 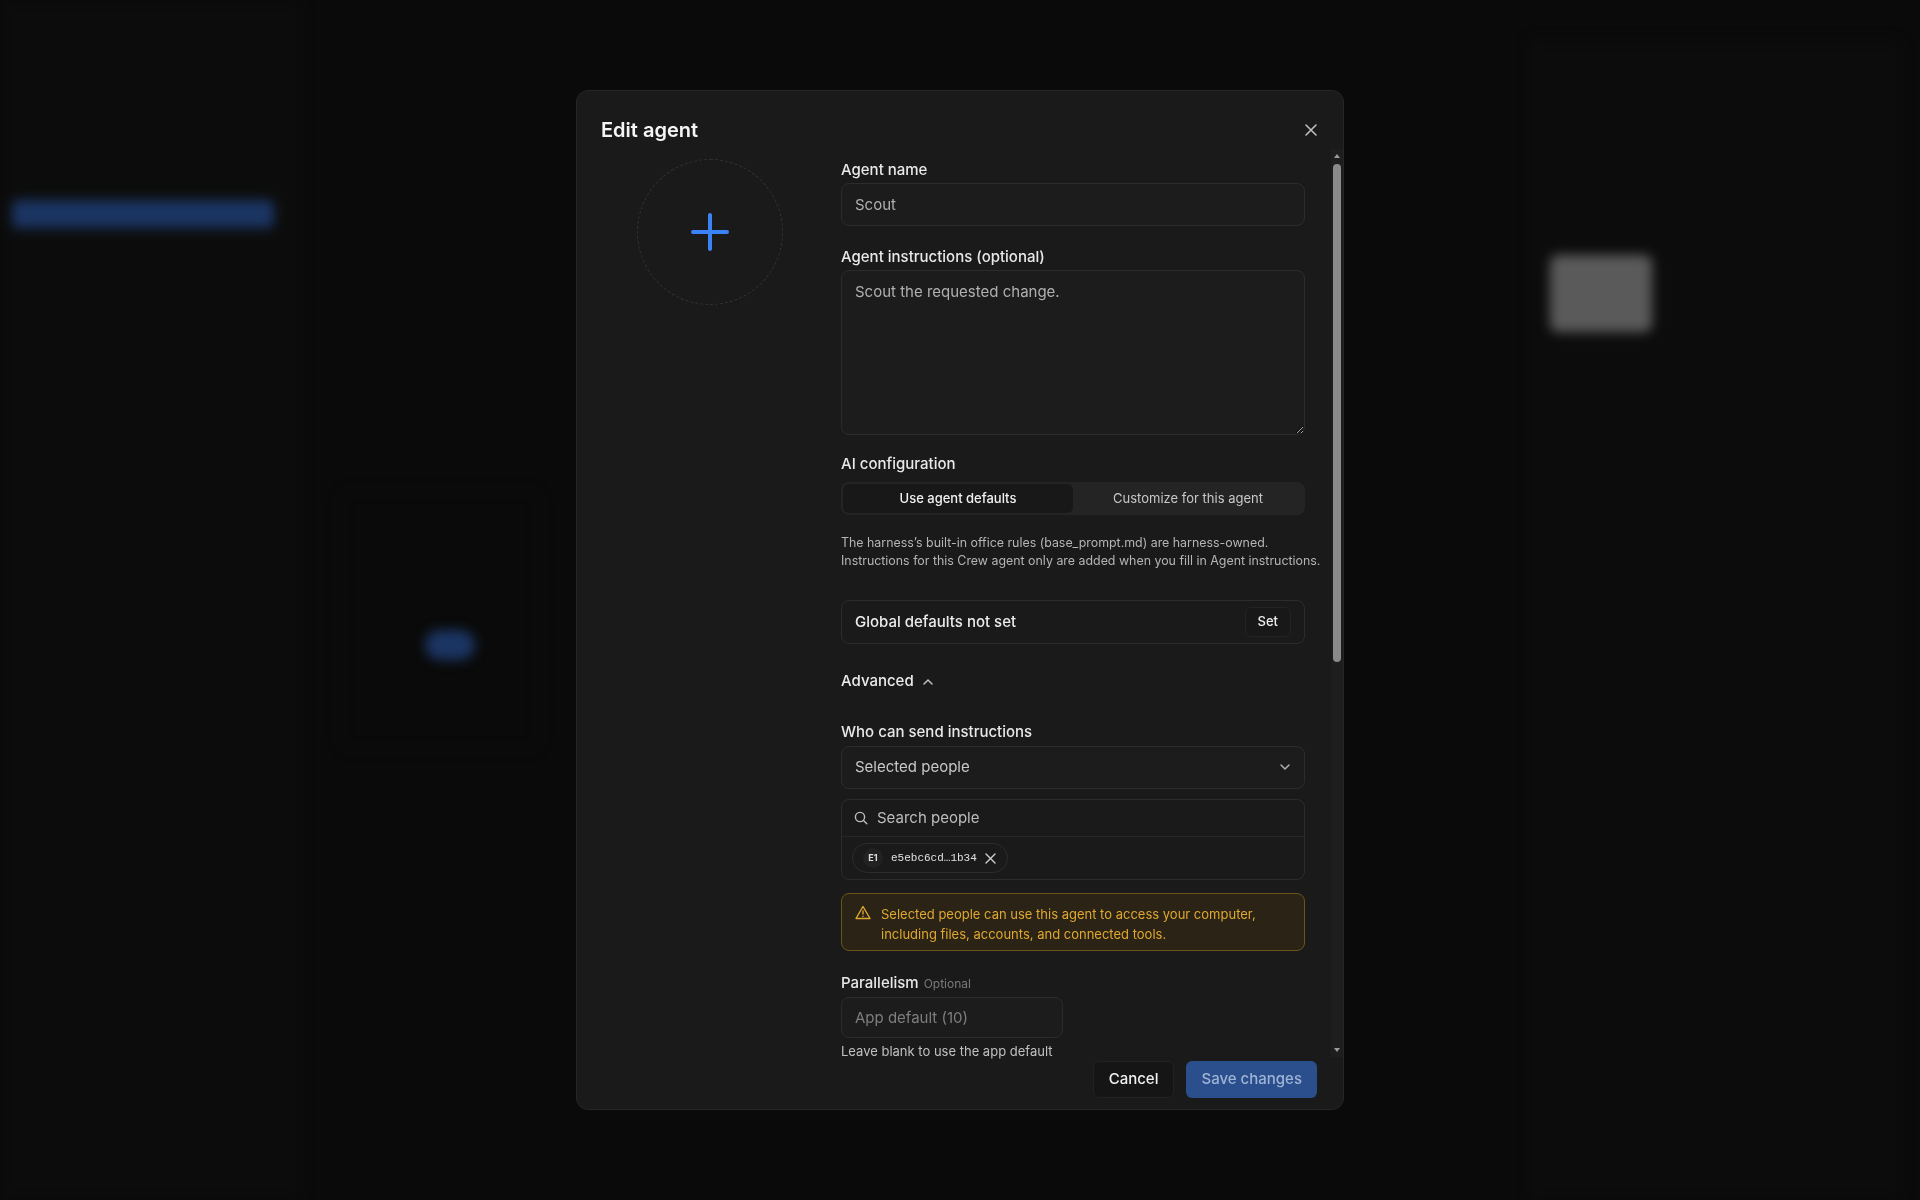 What do you see at coordinates (873, 858) in the screenshot?
I see `avatar-initials: E1` at bounding box center [873, 858].